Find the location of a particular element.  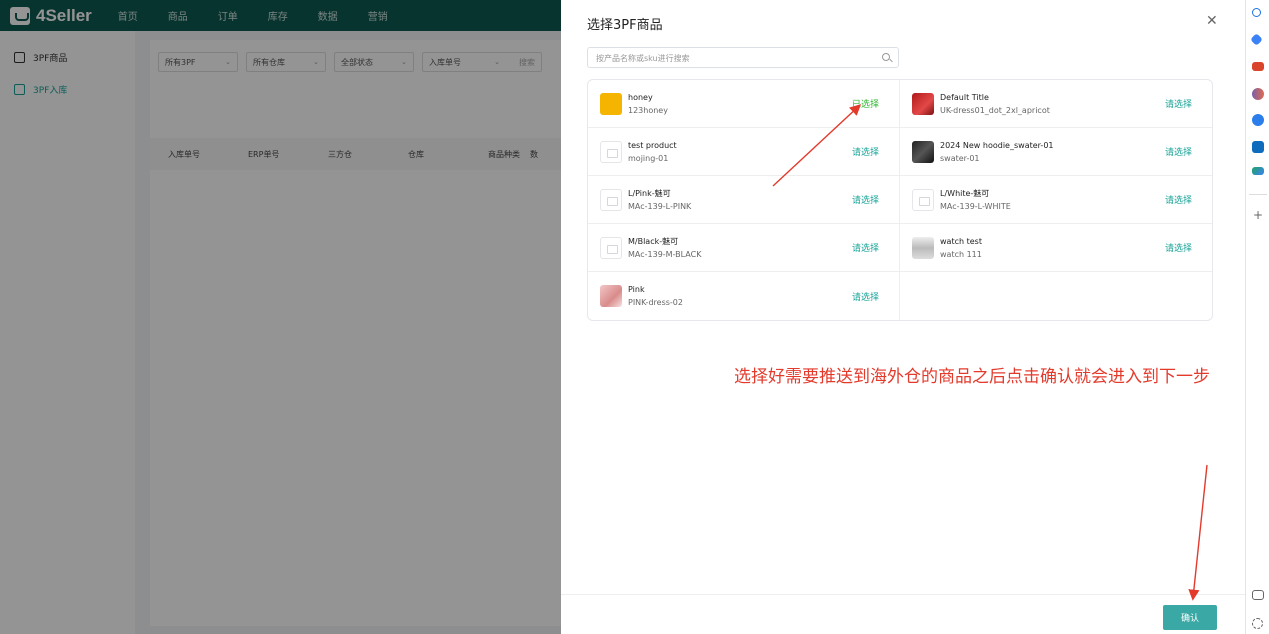

product-sku: MAc-139-M-BLACK is located at coordinates (665, 254).